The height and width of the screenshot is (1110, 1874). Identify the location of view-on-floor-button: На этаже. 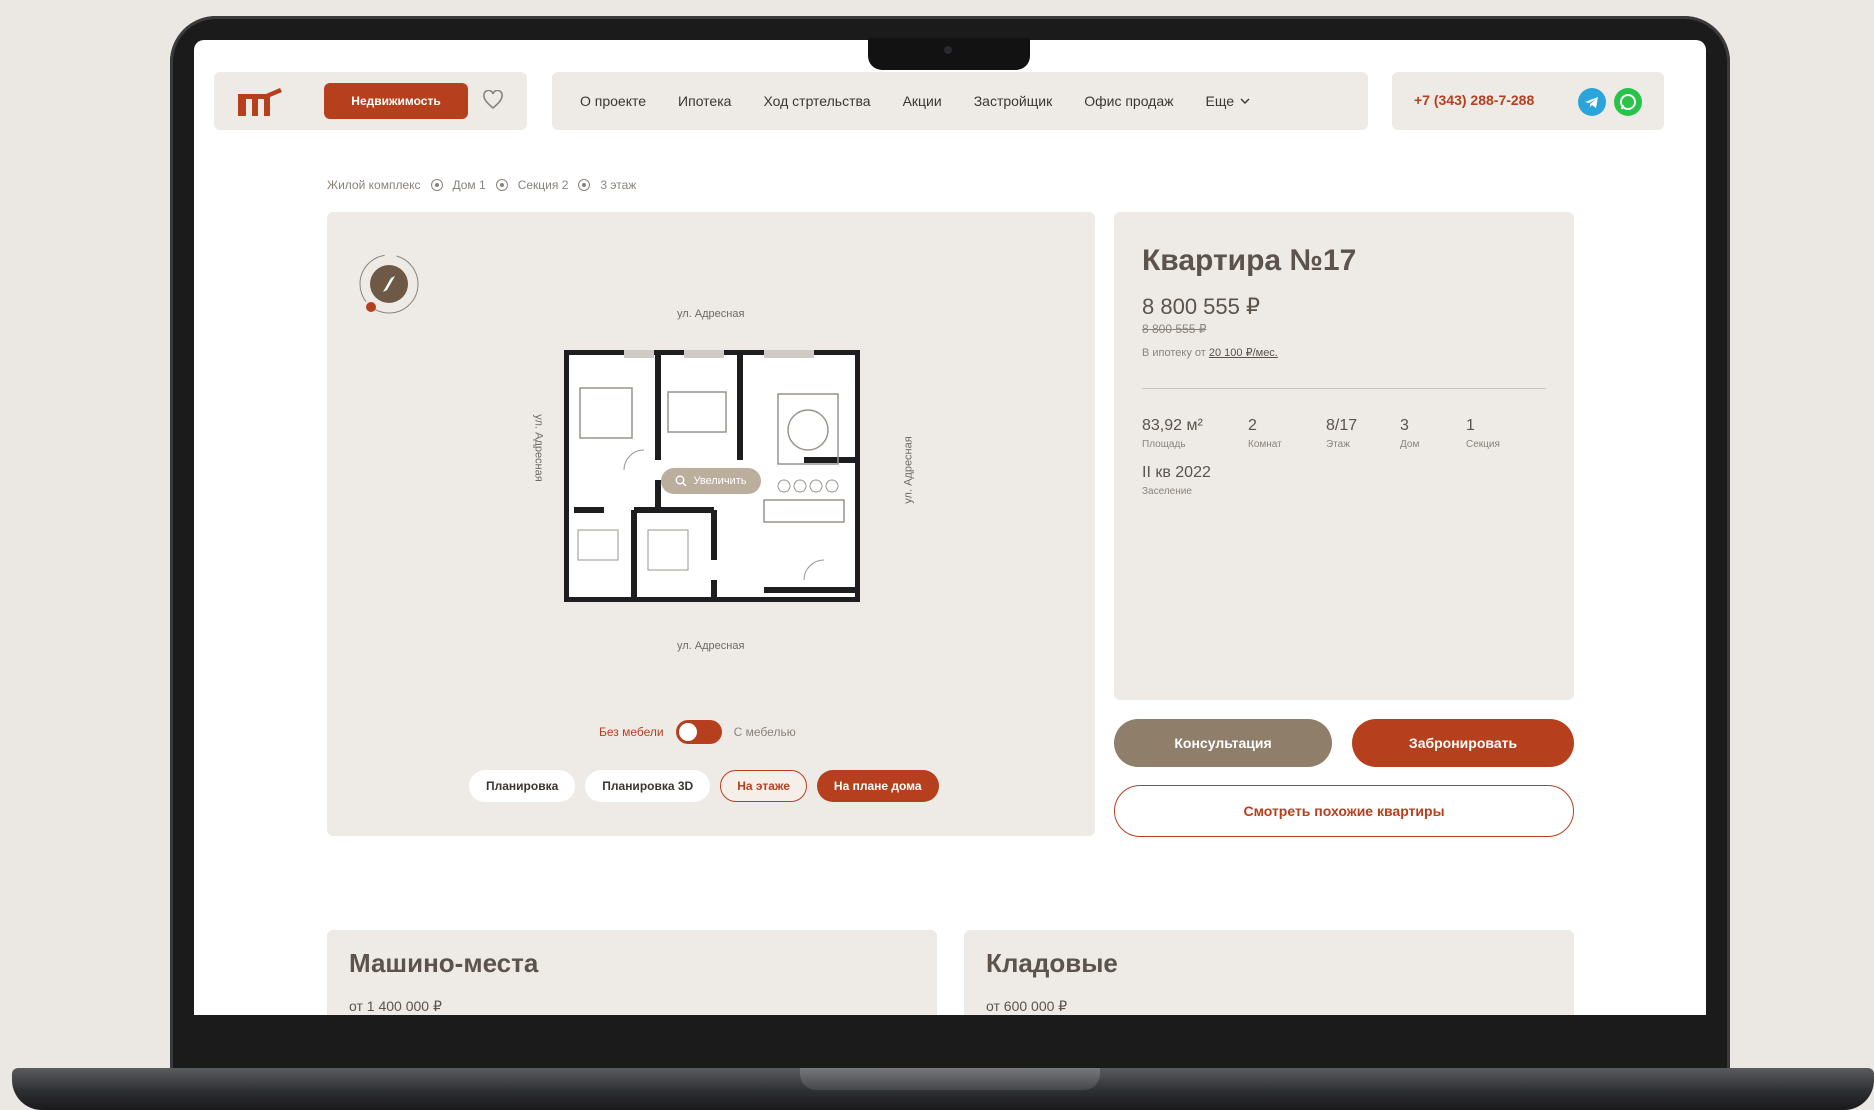
(763, 786).